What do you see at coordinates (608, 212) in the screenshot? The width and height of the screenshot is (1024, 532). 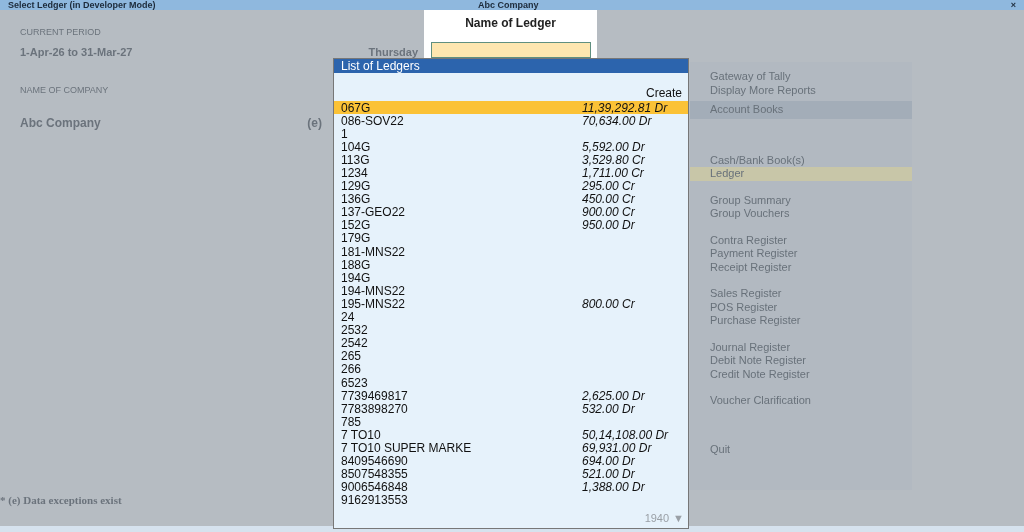 I see `ledger-balance: 900.00 Cr` at bounding box center [608, 212].